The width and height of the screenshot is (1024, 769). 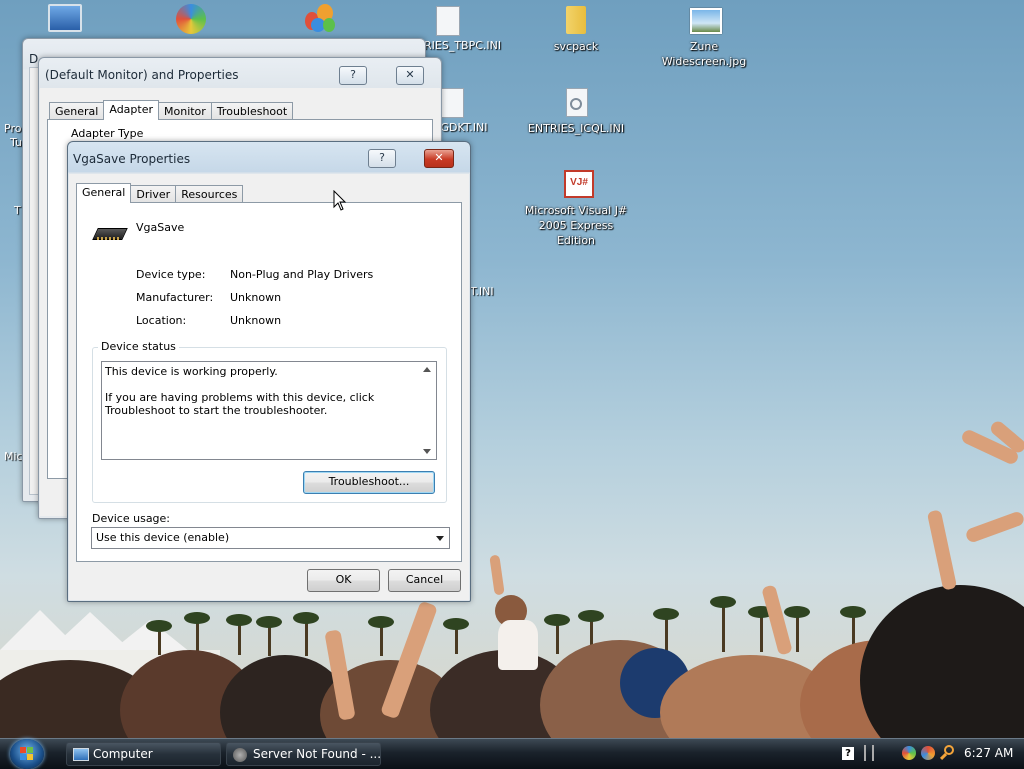 I want to click on window-title: (Default Monitor) and Properties, so click(x=142, y=75).